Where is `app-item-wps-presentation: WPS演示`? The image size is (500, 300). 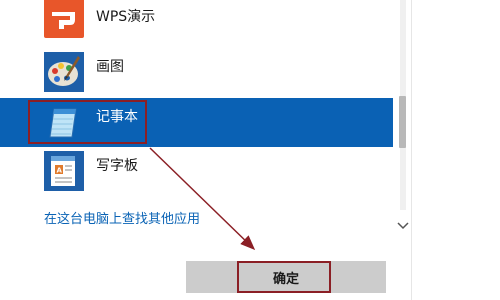
app-item-wps-presentation: WPS演示 is located at coordinates (196, 21).